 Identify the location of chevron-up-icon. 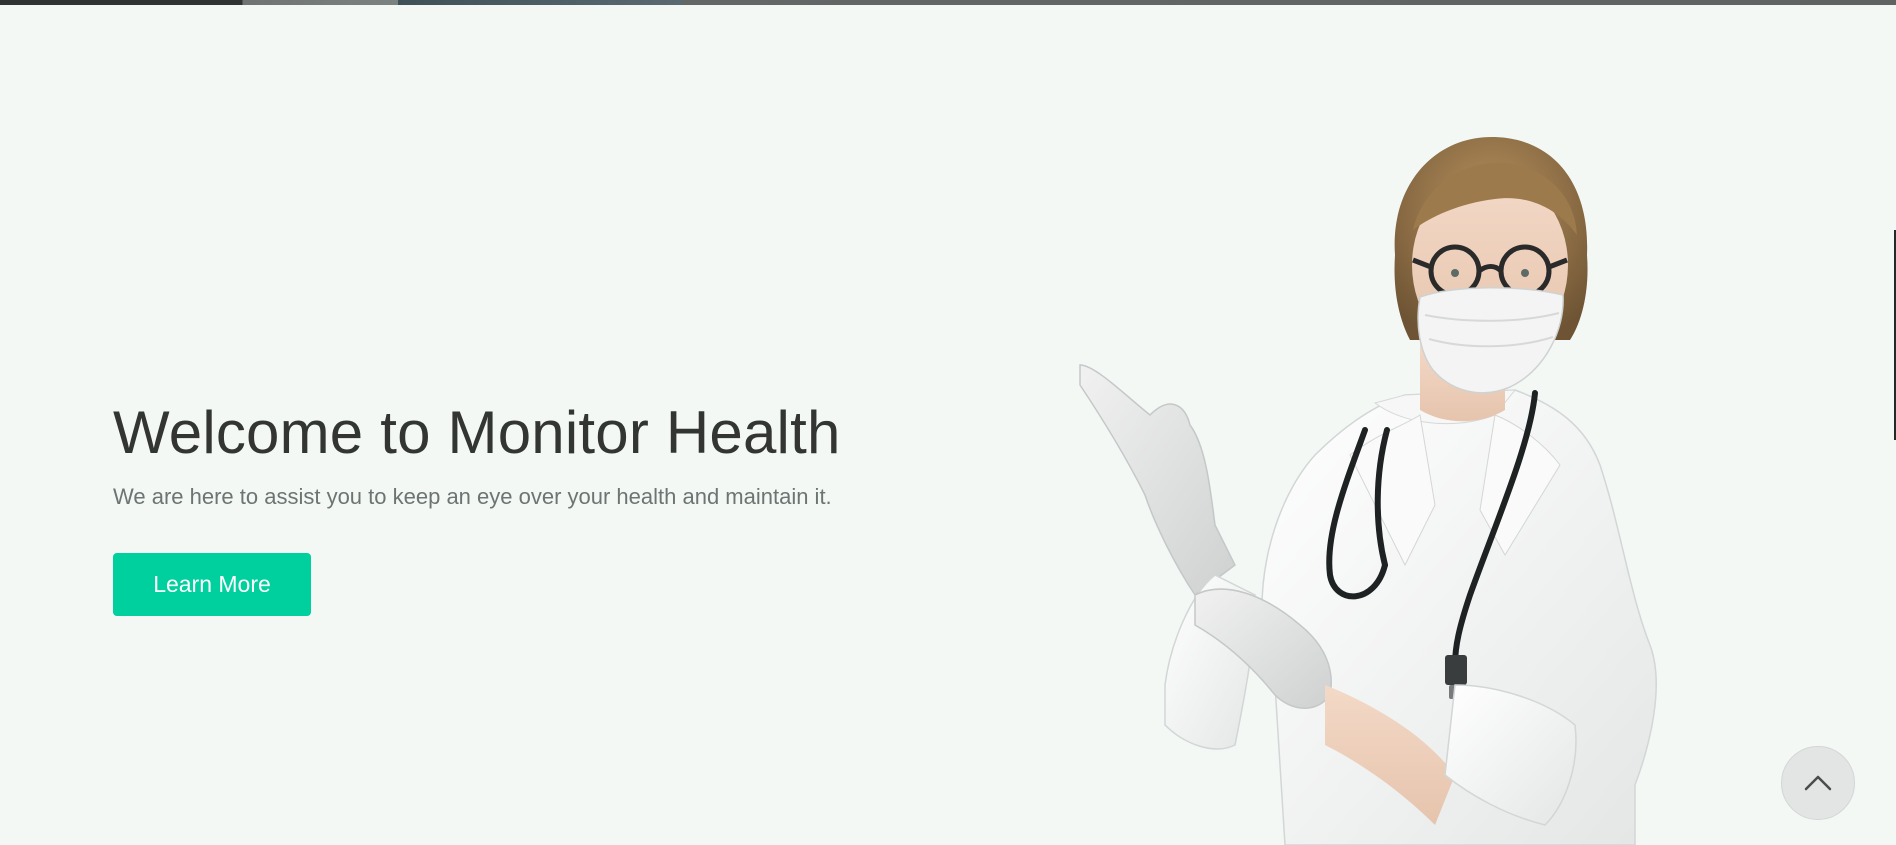
(1818, 783).